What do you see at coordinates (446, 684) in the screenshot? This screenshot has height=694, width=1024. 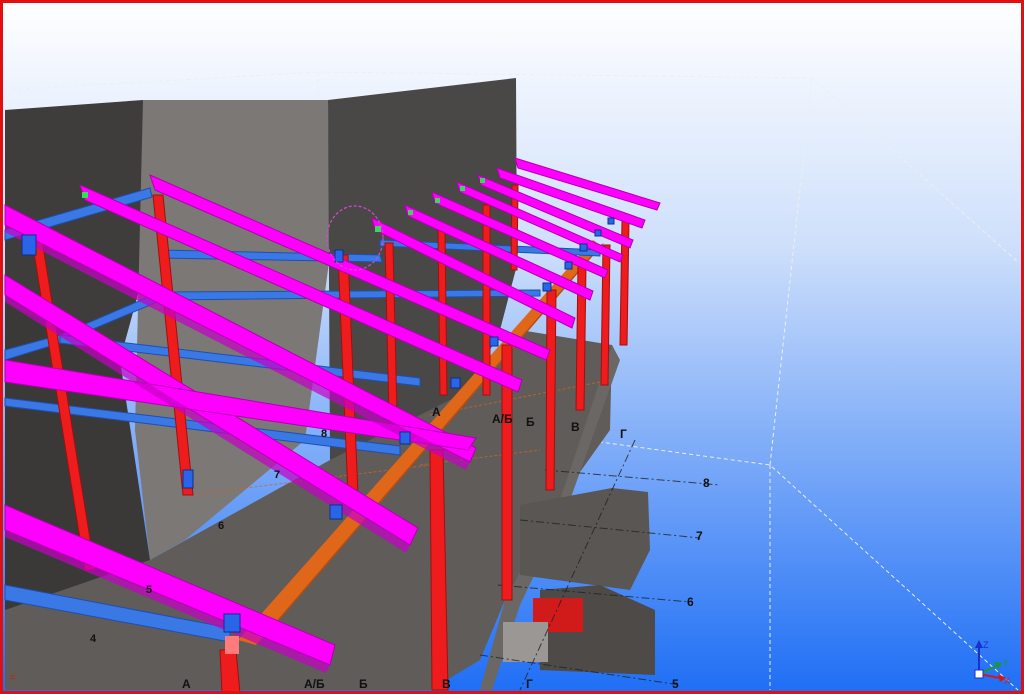 I see `grid-label-v-bottom: В` at bounding box center [446, 684].